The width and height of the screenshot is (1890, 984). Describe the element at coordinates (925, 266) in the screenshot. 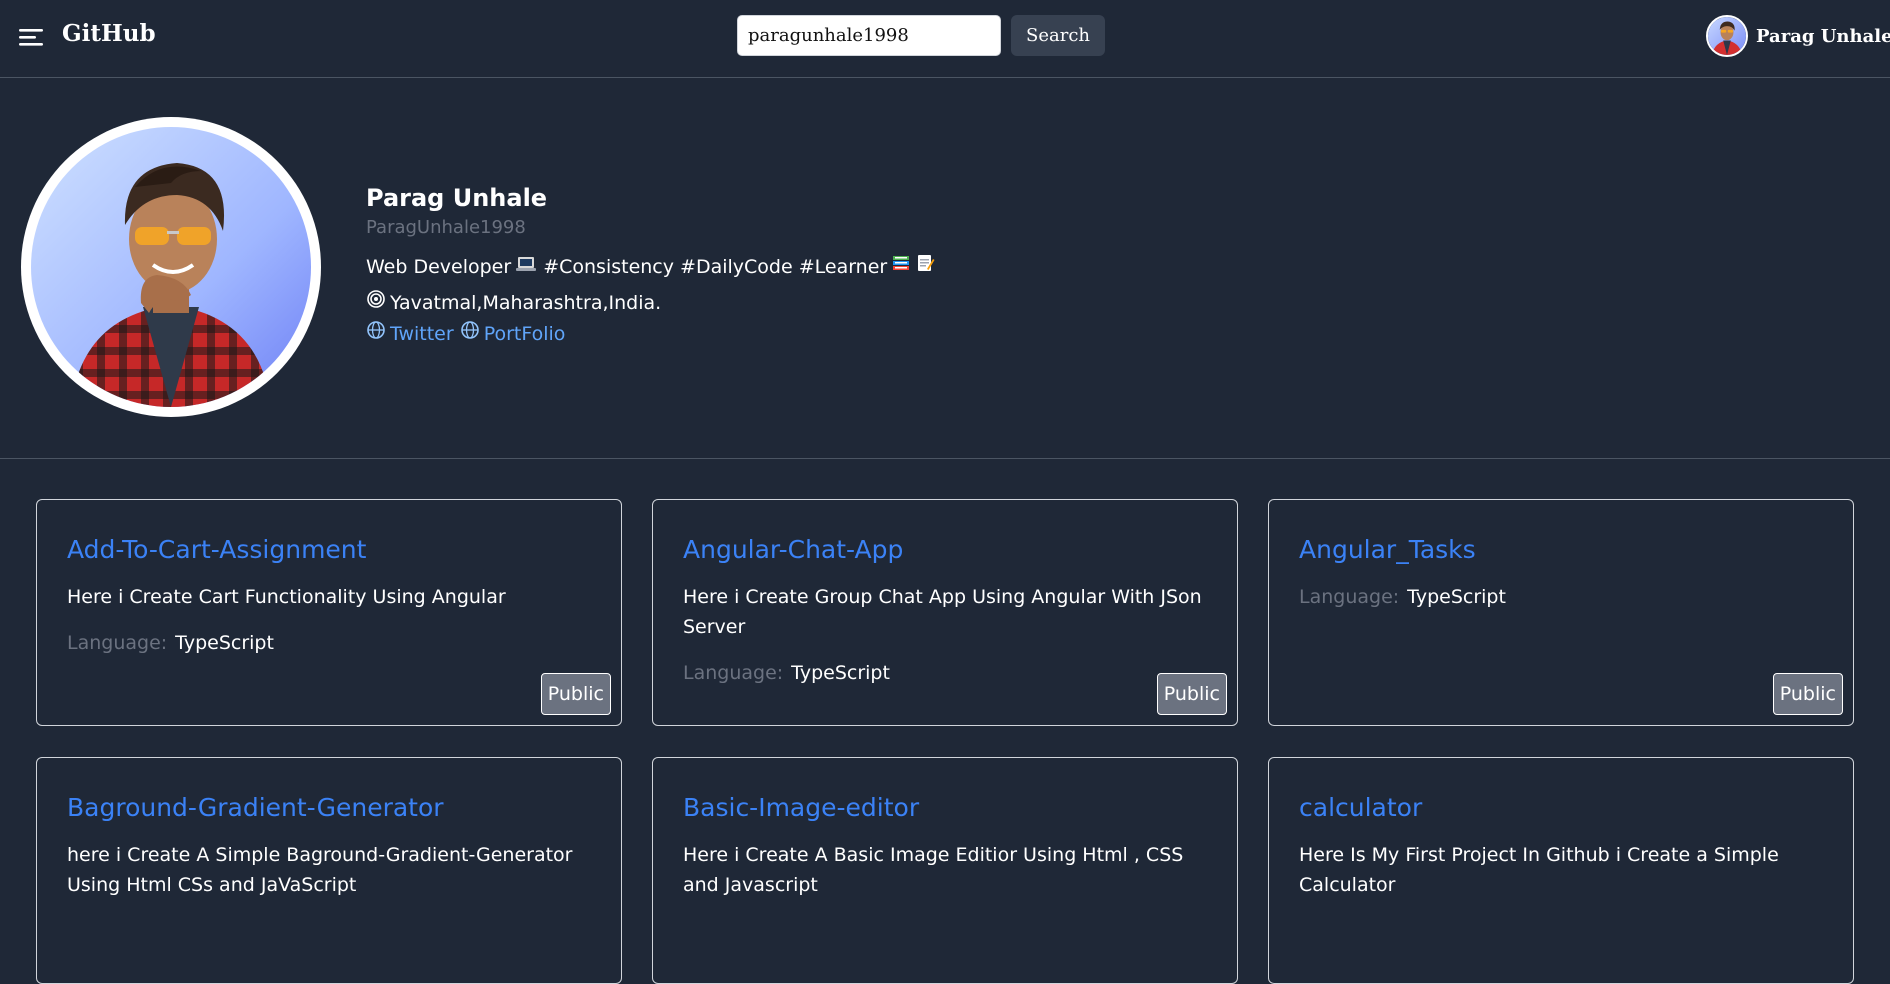

I see `memo-icon` at that location.